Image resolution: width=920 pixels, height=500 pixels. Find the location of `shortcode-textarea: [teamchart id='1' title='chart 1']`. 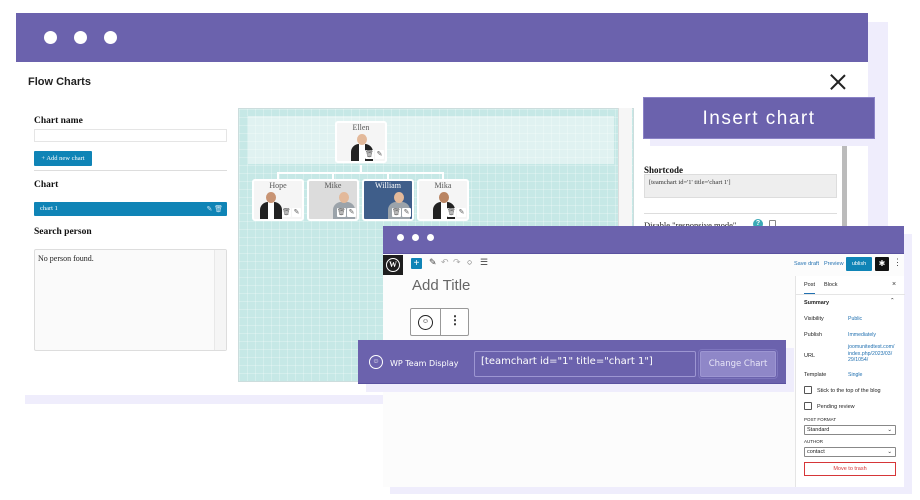

shortcode-textarea: [teamchart id='1' title='chart 1'] is located at coordinates (740, 186).